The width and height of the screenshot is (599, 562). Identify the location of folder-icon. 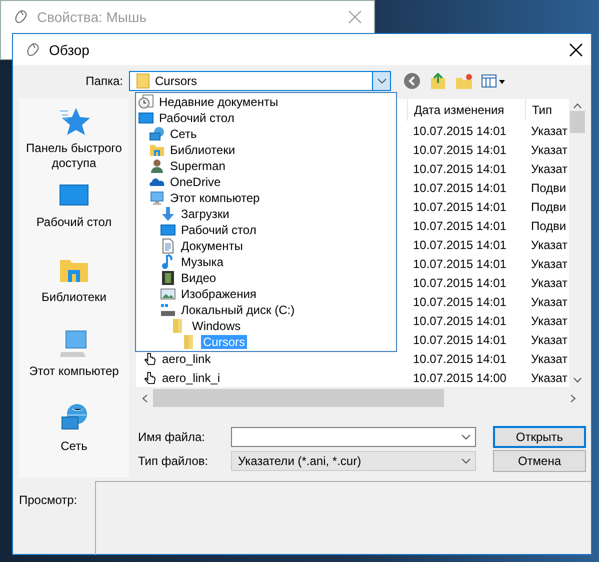
(143, 81).